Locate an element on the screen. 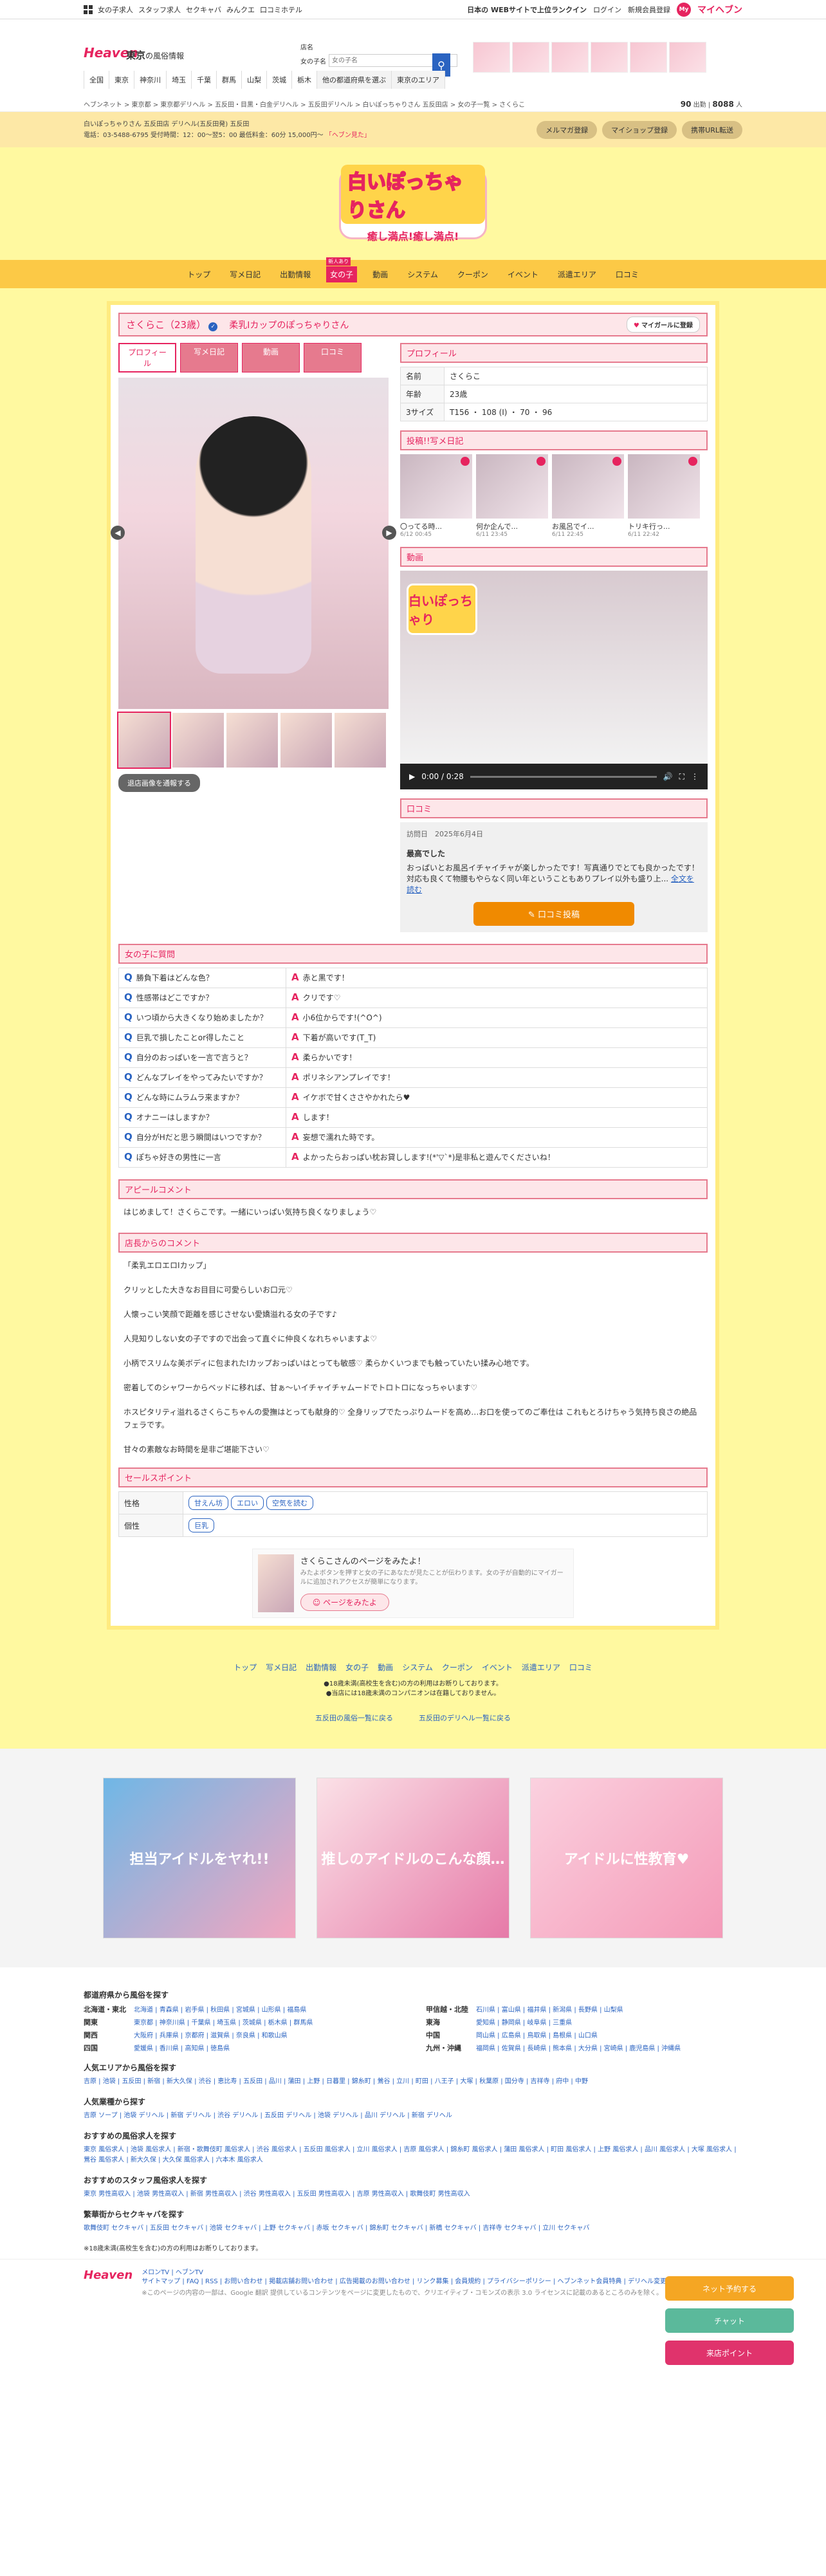 The width and height of the screenshot is (826, 2576). more-icon: ⋮ is located at coordinates (695, 776).